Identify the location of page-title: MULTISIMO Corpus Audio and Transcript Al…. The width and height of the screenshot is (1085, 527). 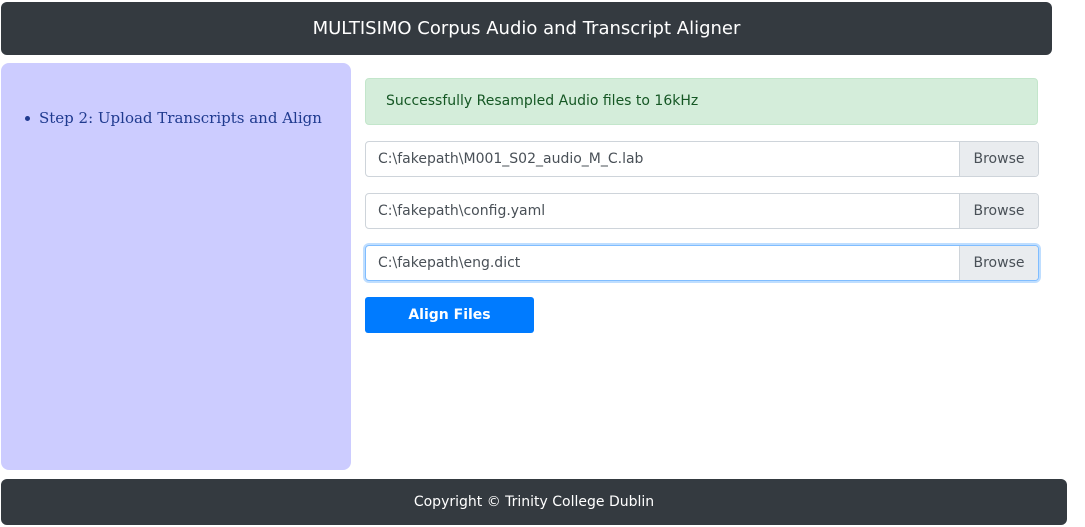
(526, 28).